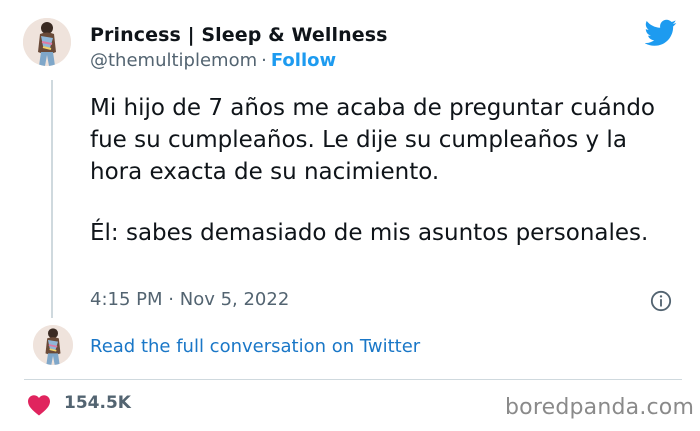  I want to click on info-icon, so click(661, 301).